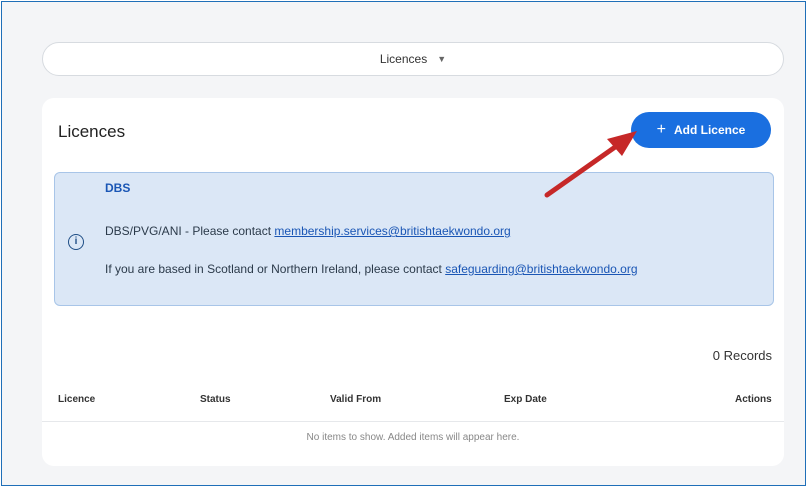 The width and height of the screenshot is (809, 488). I want to click on records-count: 0 Records, so click(742, 355).